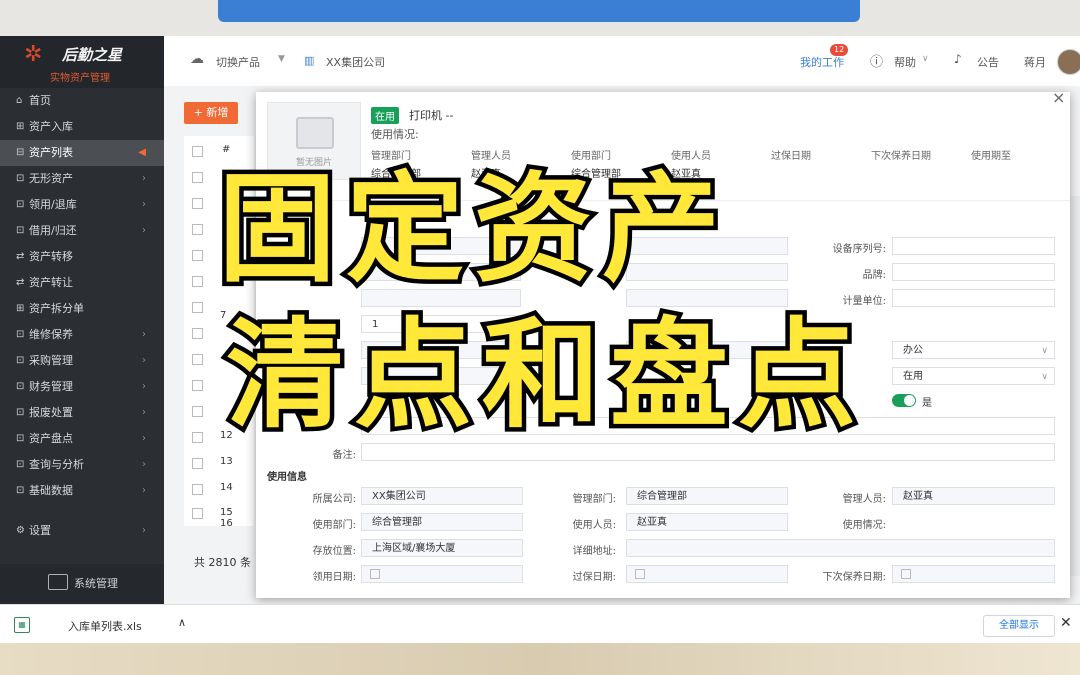 Image resolution: width=1080 pixels, height=675 pixels. Describe the element at coordinates (708, 452) in the screenshot. I see `remark-field` at that location.